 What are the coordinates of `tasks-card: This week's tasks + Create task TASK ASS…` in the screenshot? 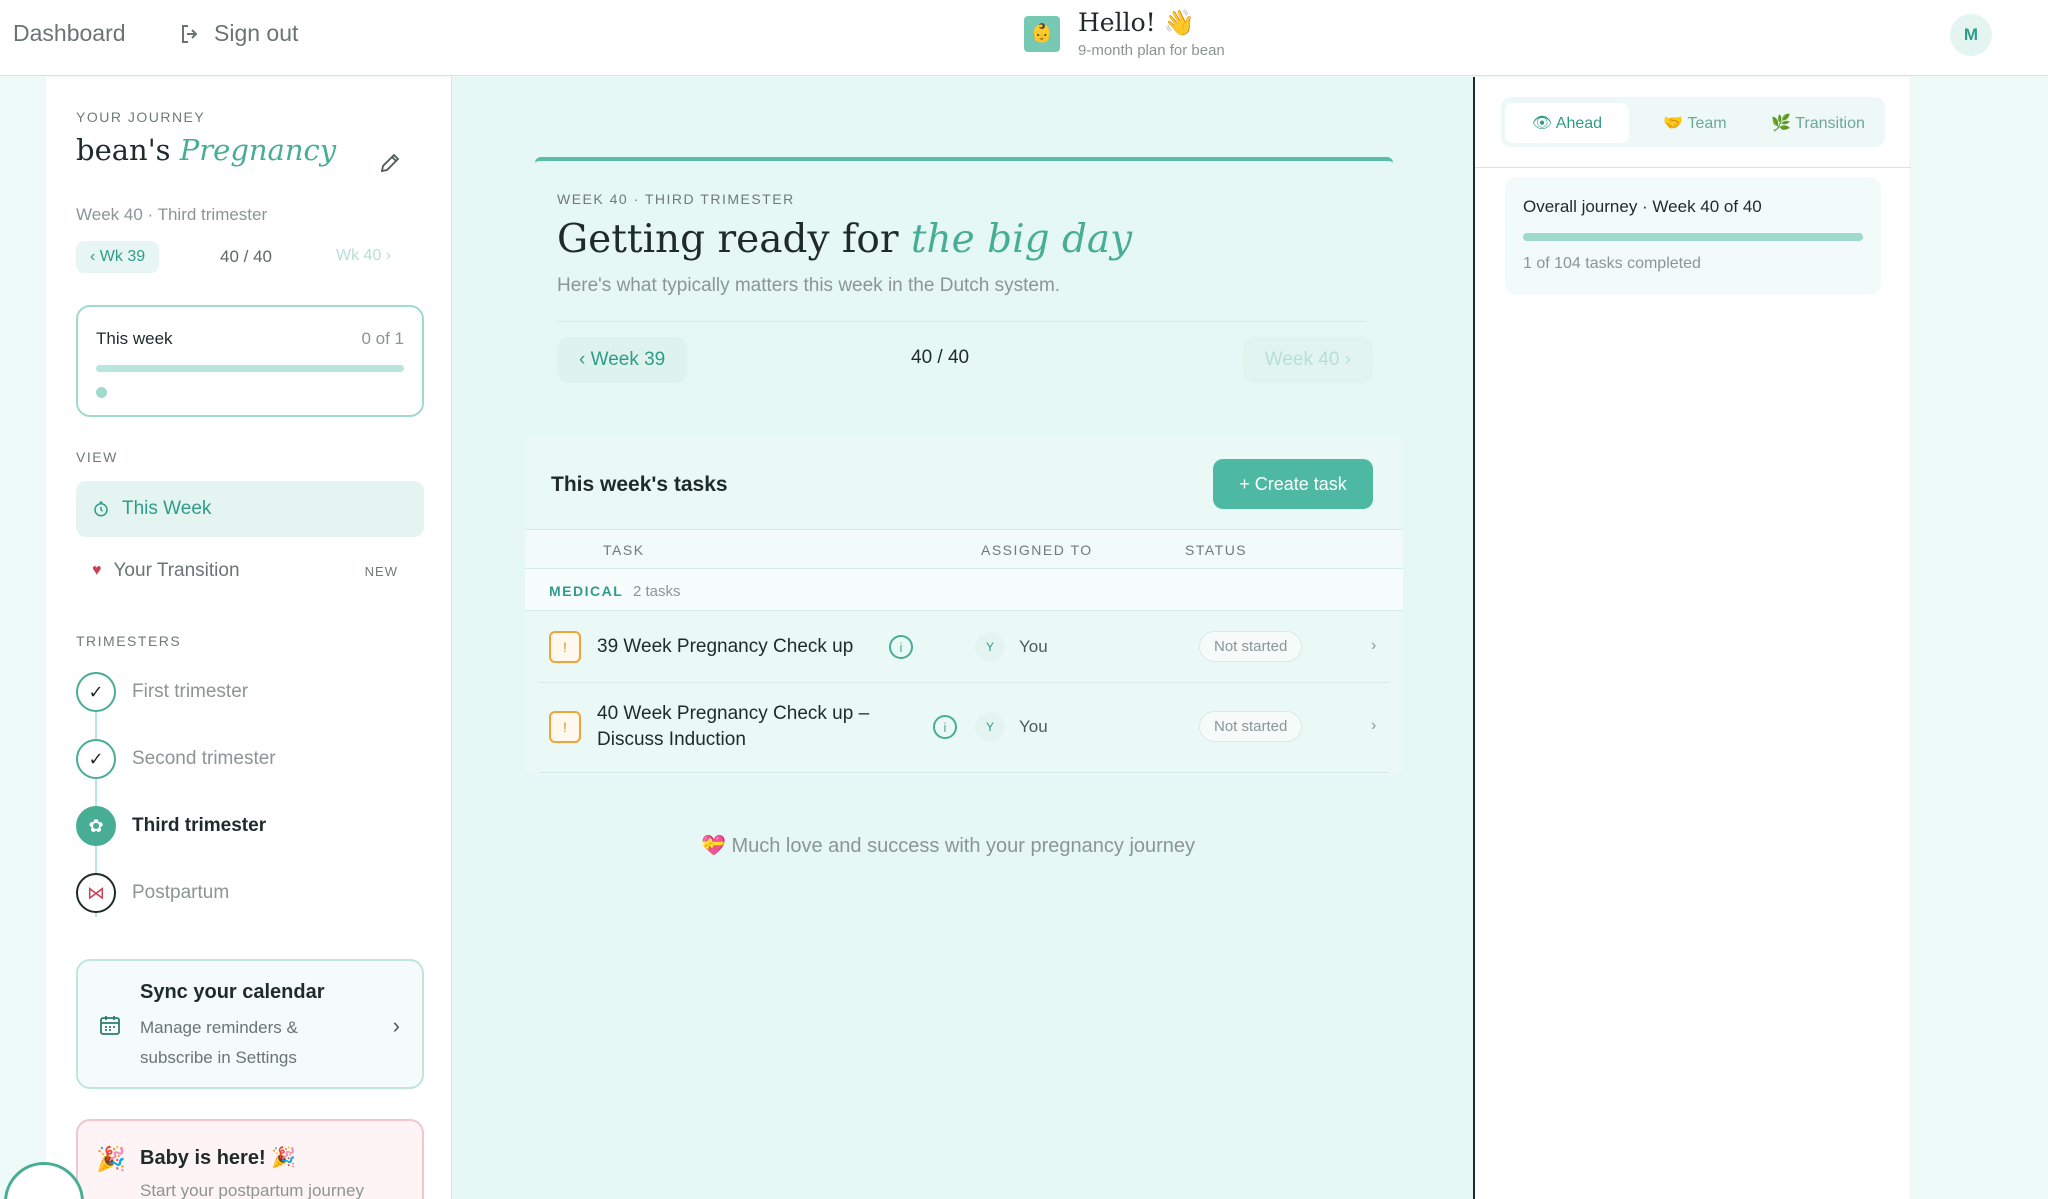 It's located at (964, 605).